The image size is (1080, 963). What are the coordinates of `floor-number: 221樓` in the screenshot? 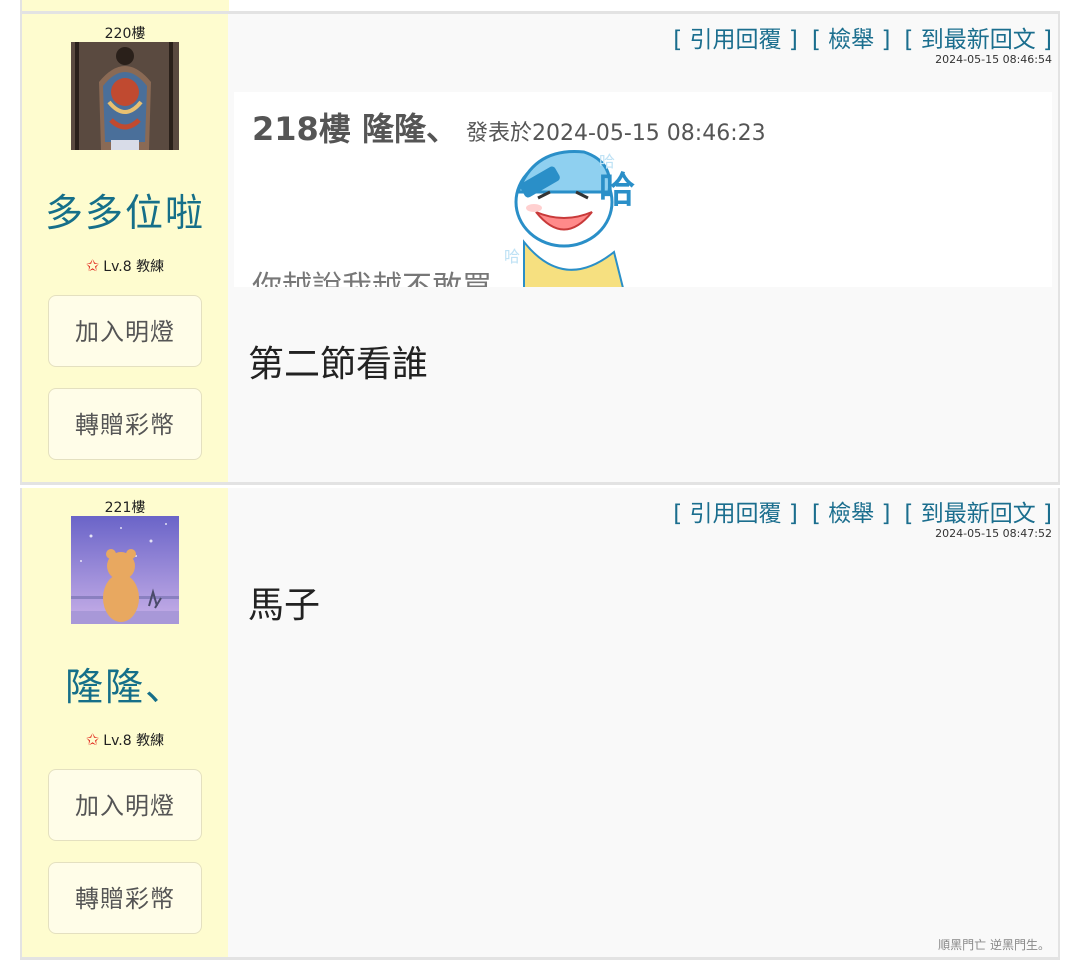 It's located at (125, 508).